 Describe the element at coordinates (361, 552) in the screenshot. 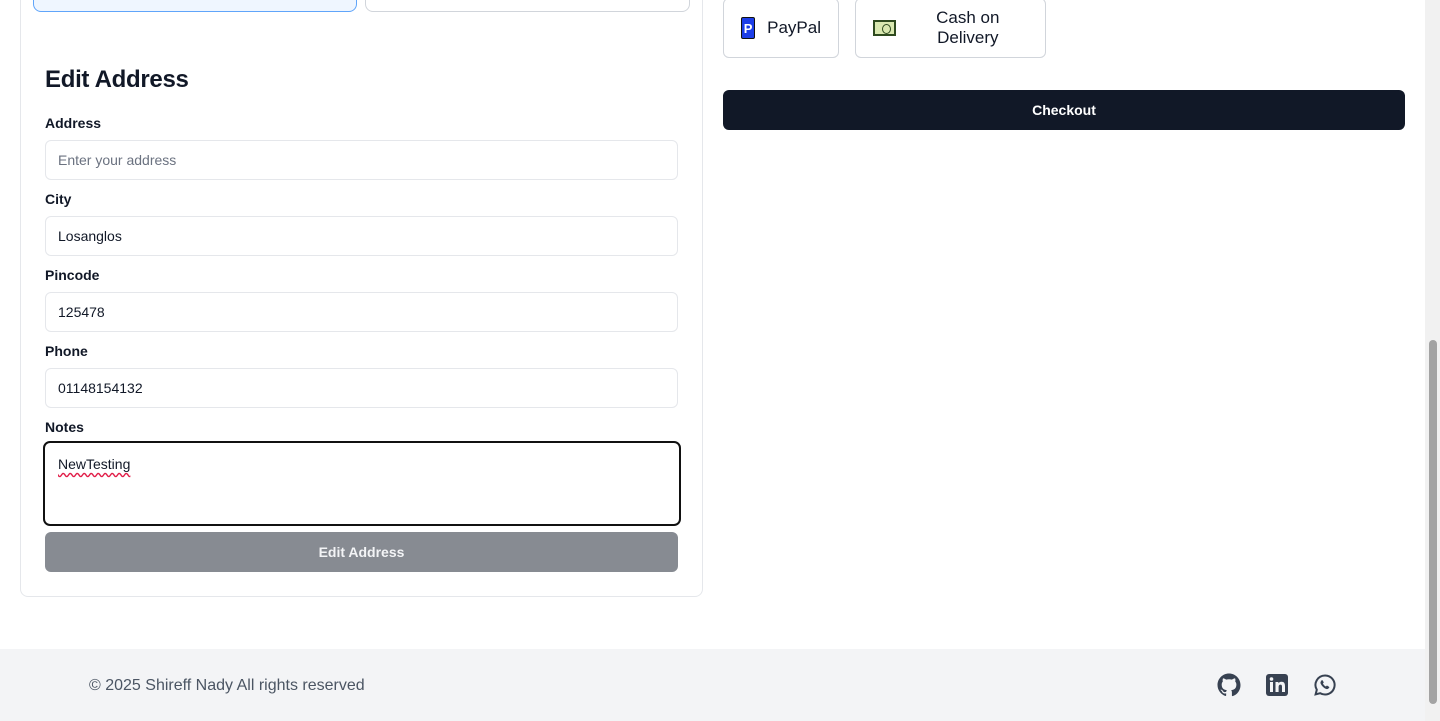

I see `edit-address-button: Edit Address` at that location.